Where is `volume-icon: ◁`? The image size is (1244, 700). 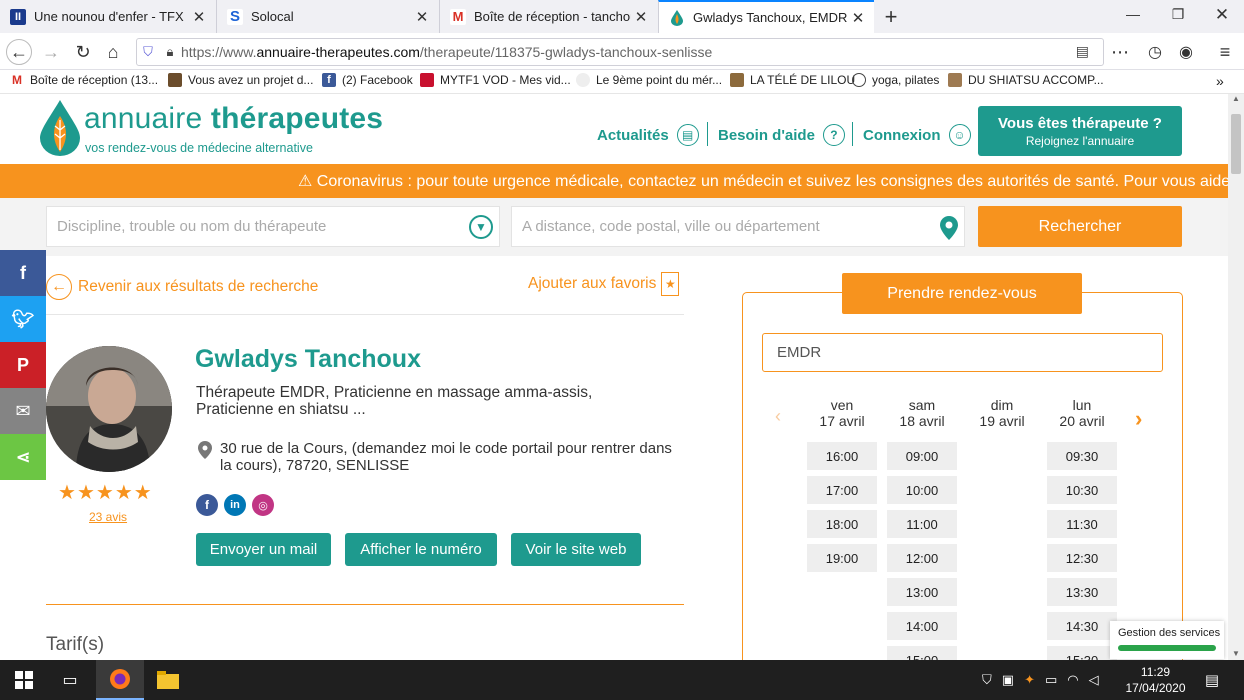 volume-icon: ◁ is located at coordinates (1094, 680).